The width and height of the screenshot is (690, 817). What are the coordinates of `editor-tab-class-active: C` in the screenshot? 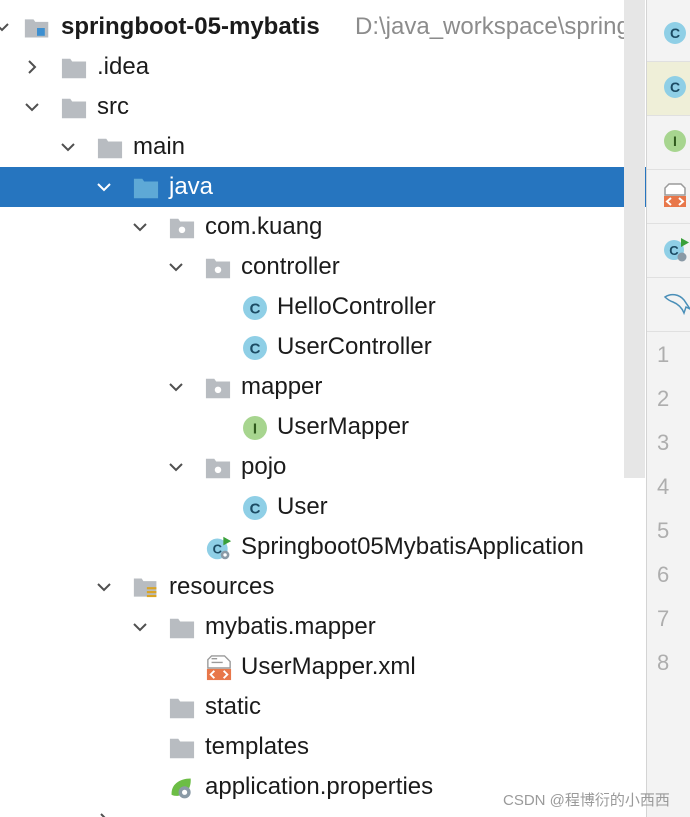 It's located at (668, 89).